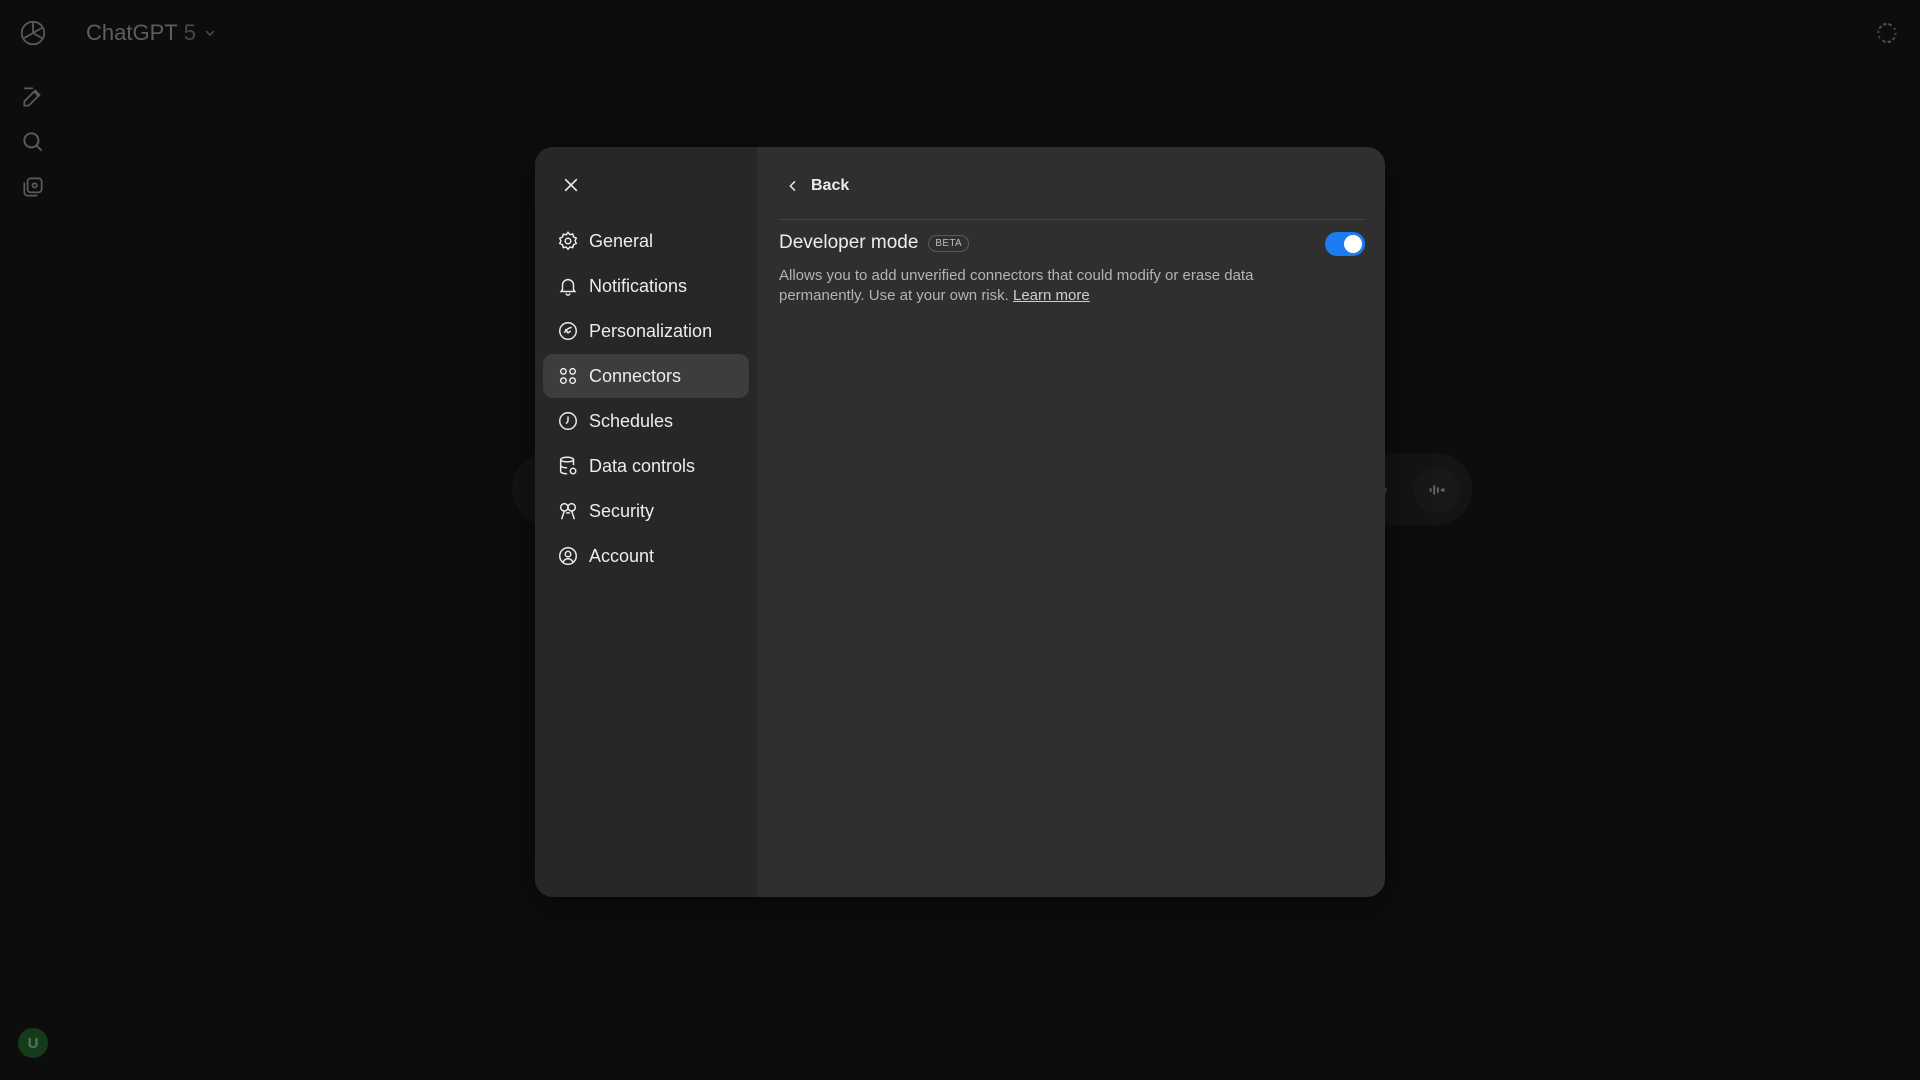  I want to click on nav-item-general: General, so click(646, 241).